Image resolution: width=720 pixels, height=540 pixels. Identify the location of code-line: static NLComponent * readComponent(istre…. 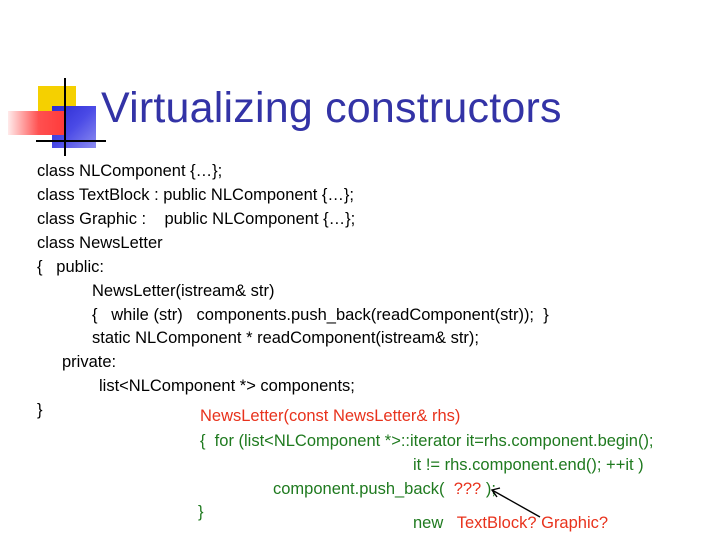
(285, 338).